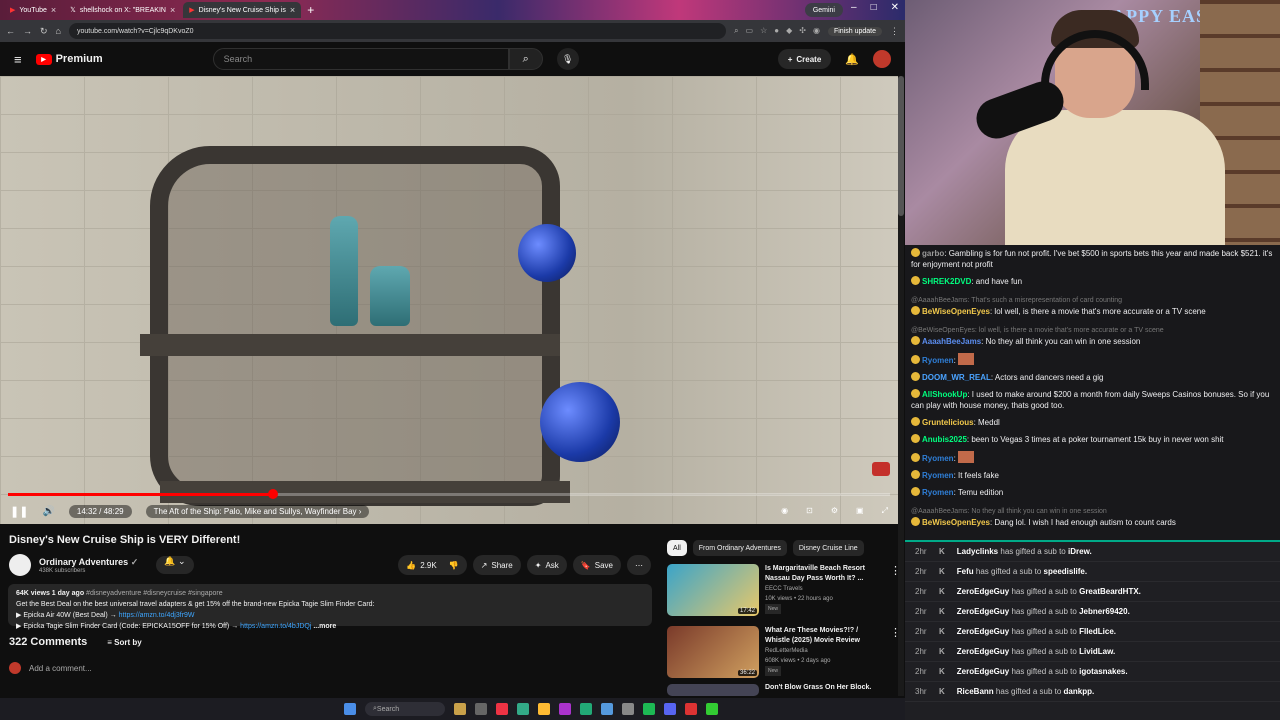  I want to click on more-link: ...more, so click(324, 626).